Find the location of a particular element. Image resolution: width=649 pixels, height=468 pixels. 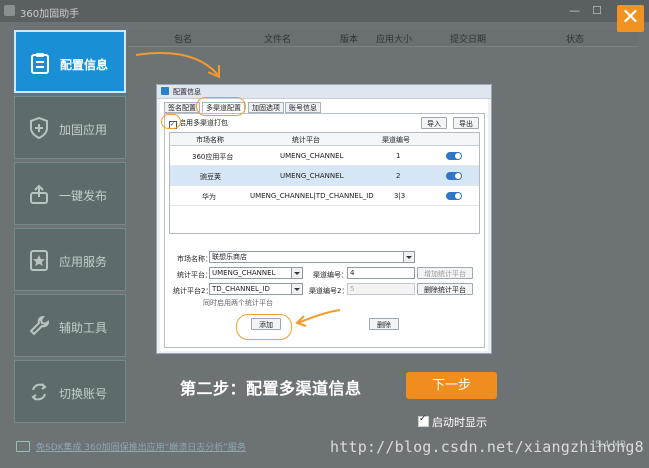

column-header: 应用大小 is located at coordinates (394, 40).